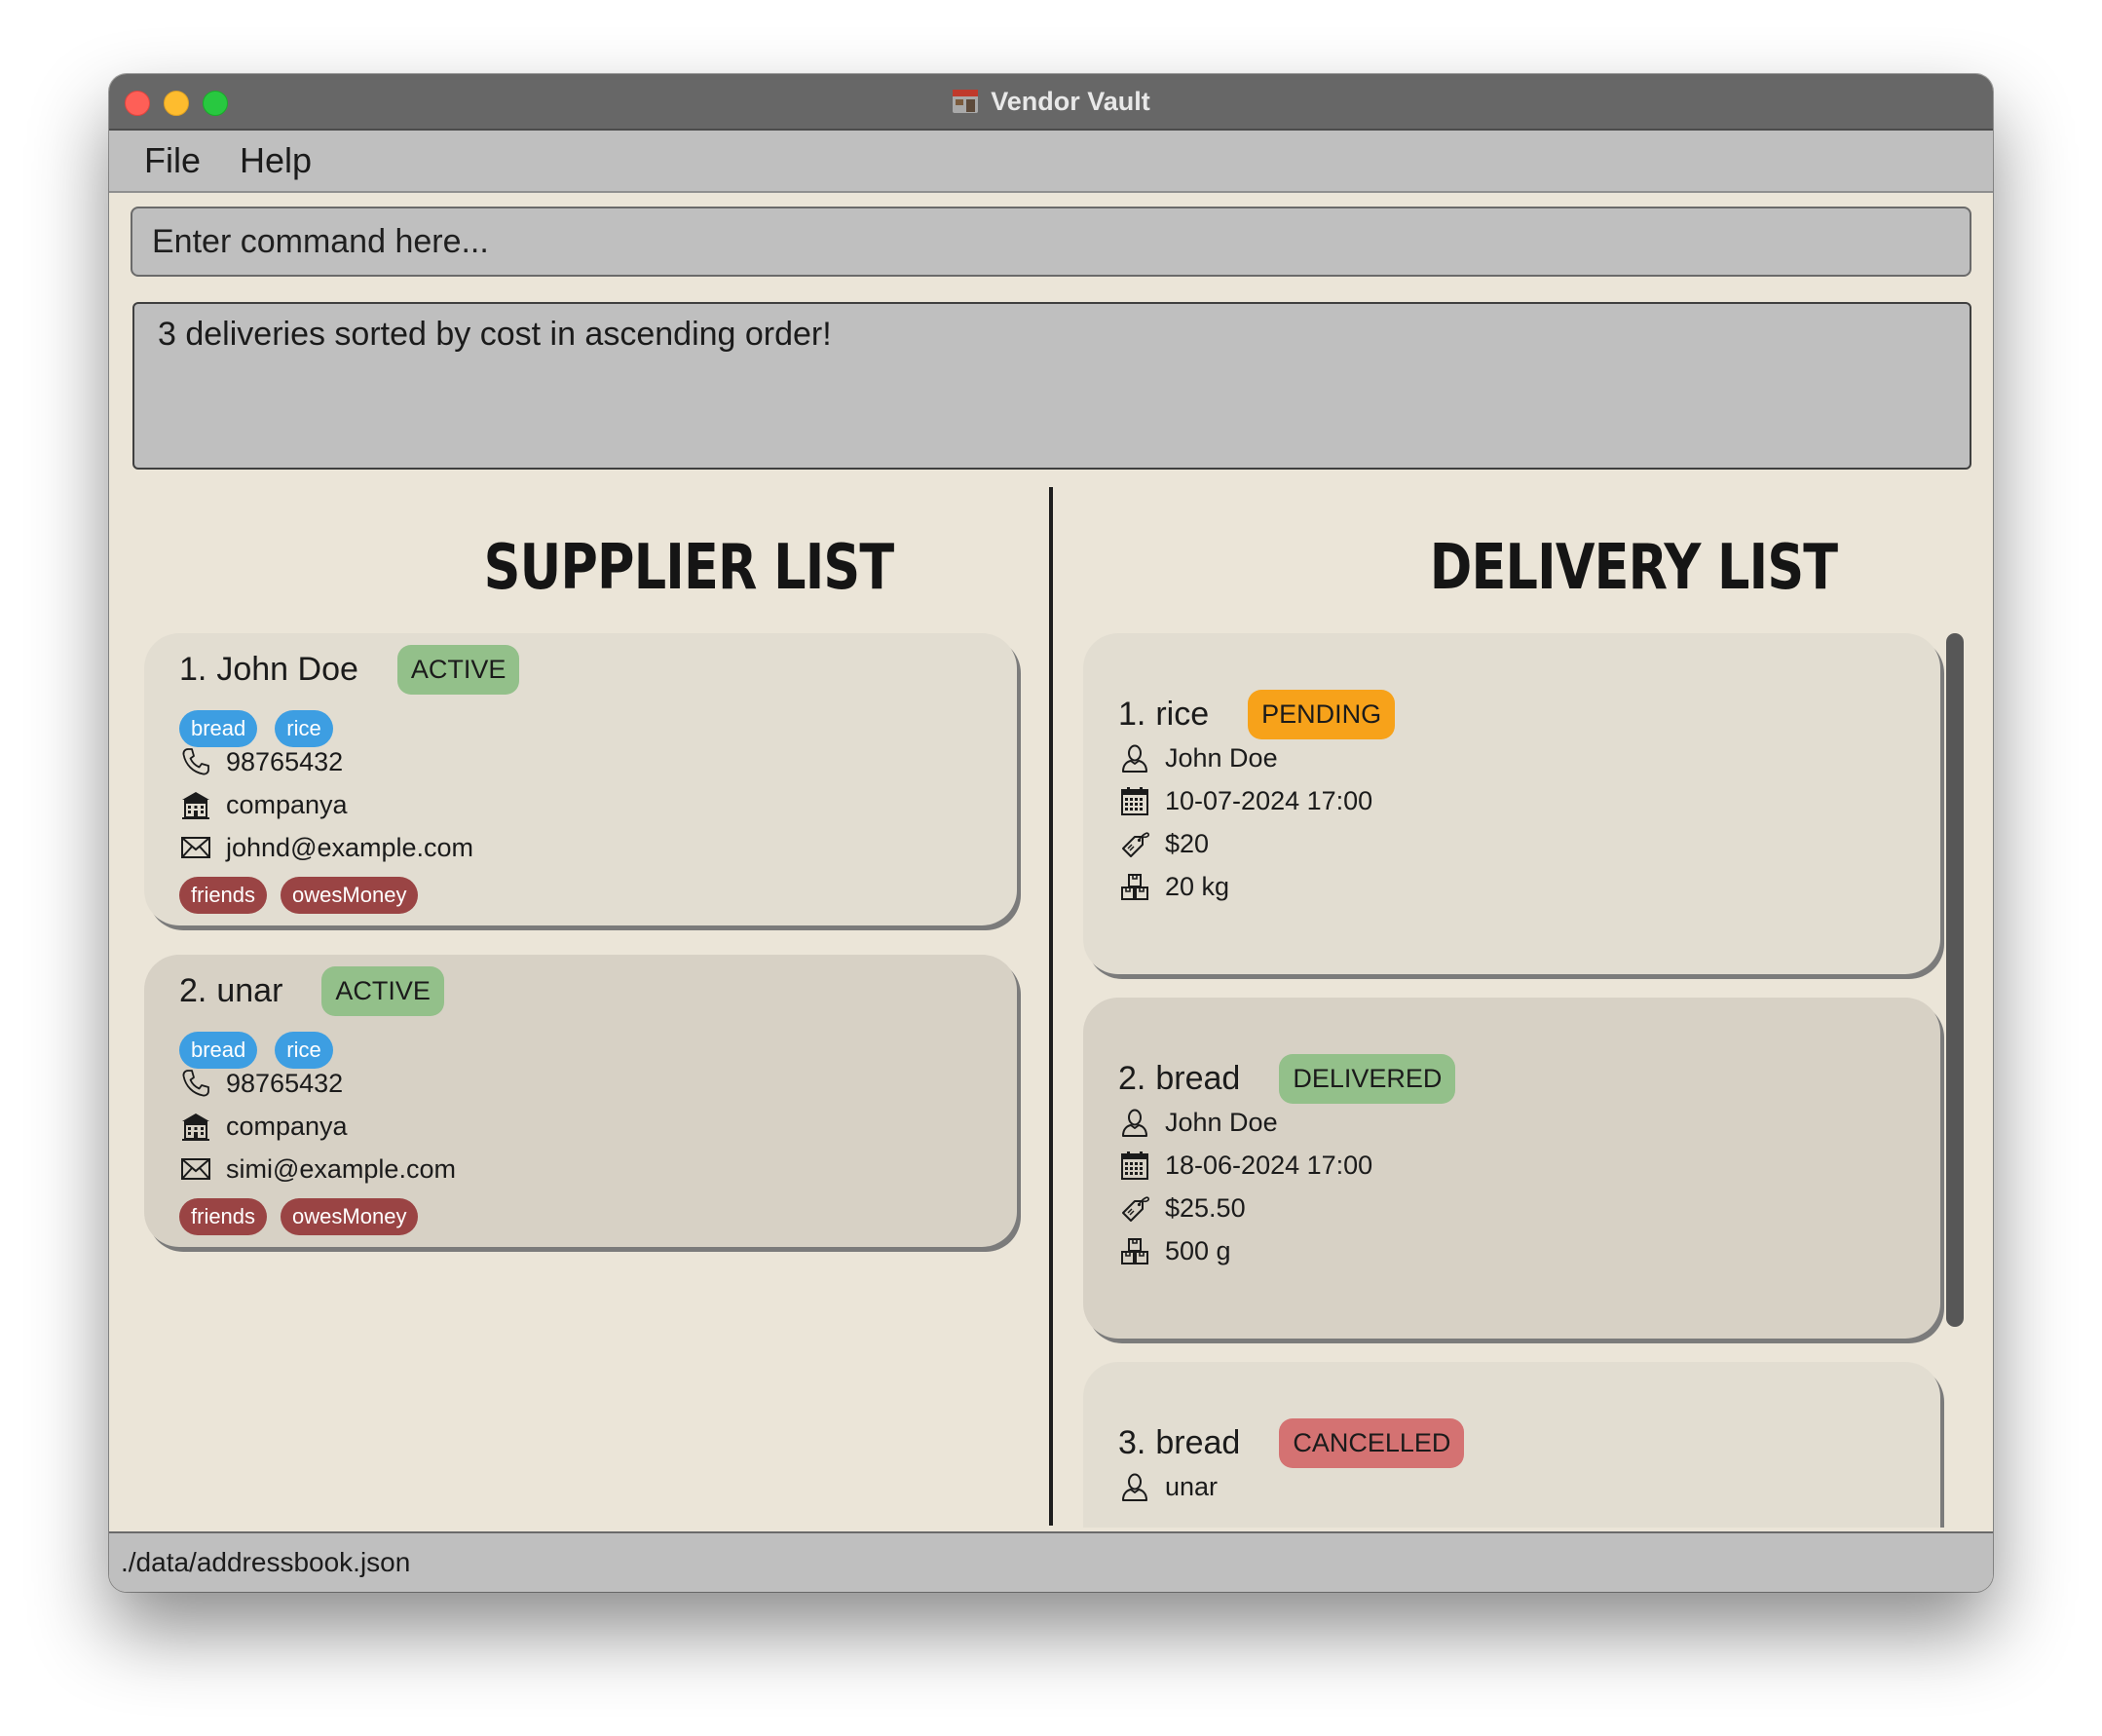 The width and height of the screenshot is (2102, 1736). I want to click on delivery-supplier: unar, so click(1192, 1486).